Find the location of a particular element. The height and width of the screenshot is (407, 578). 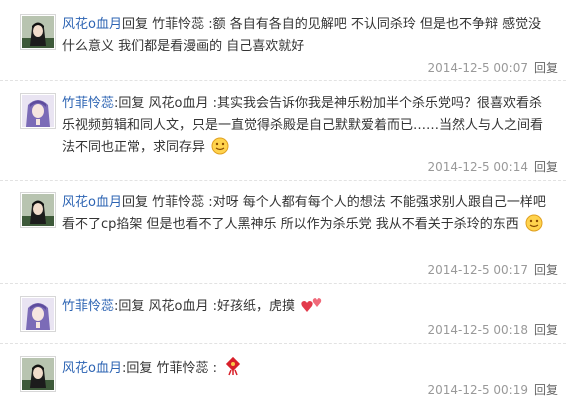

reply-time: 2014-12-5 00:14 is located at coordinates (477, 167).